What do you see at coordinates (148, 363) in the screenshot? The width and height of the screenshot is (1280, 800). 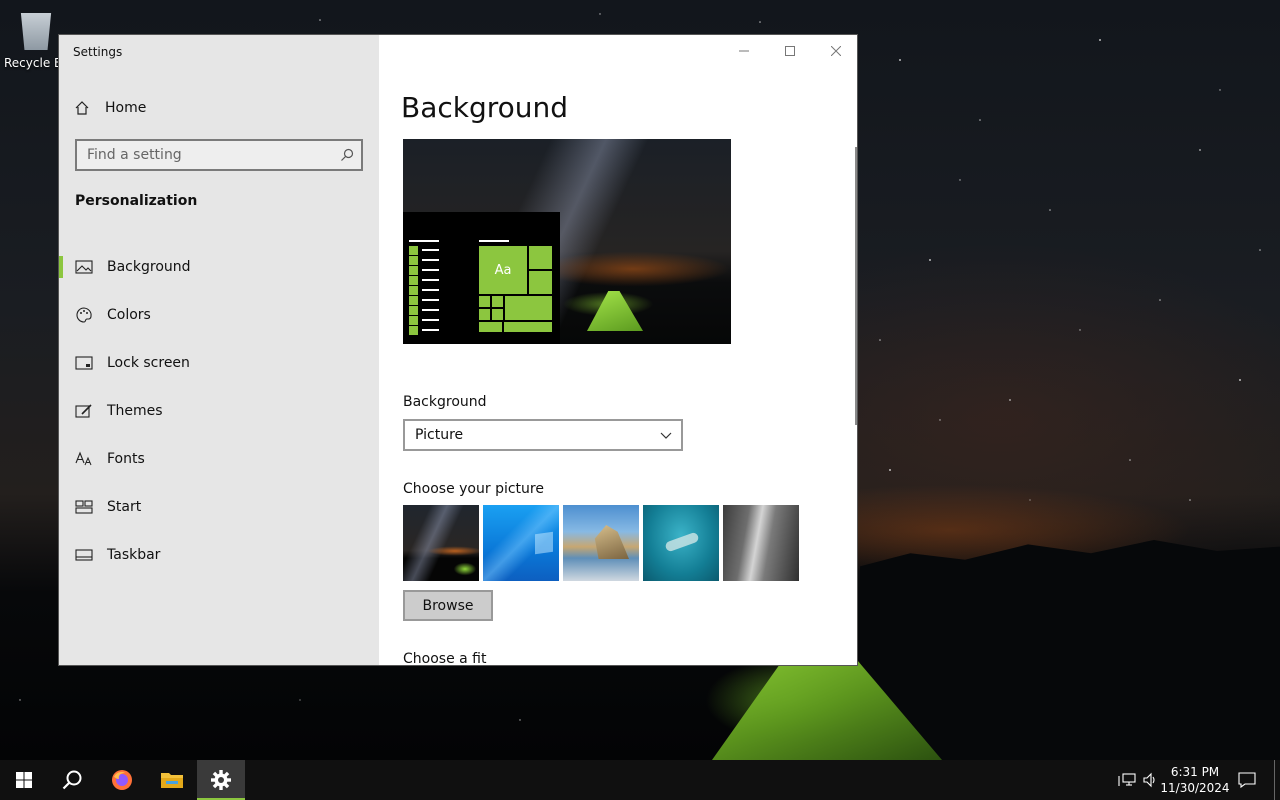 I see `sidebar-item-label: Lock screen` at bounding box center [148, 363].